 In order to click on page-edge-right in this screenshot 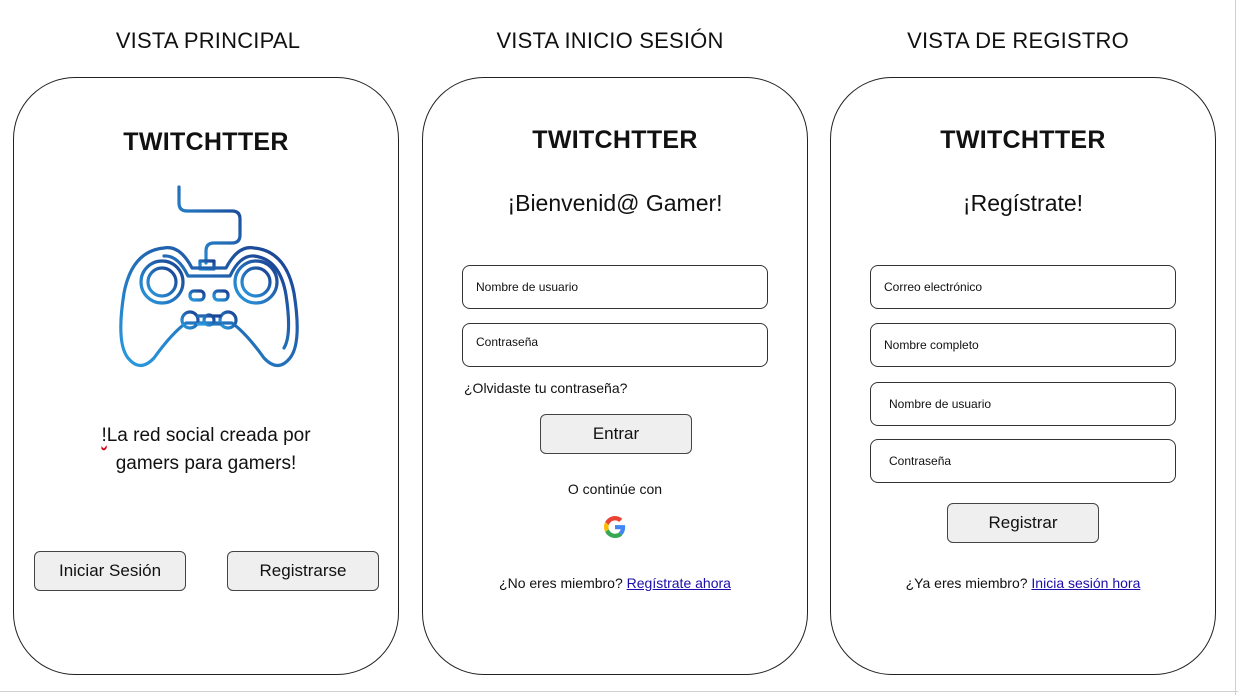, I will do `click(1235, 347)`.